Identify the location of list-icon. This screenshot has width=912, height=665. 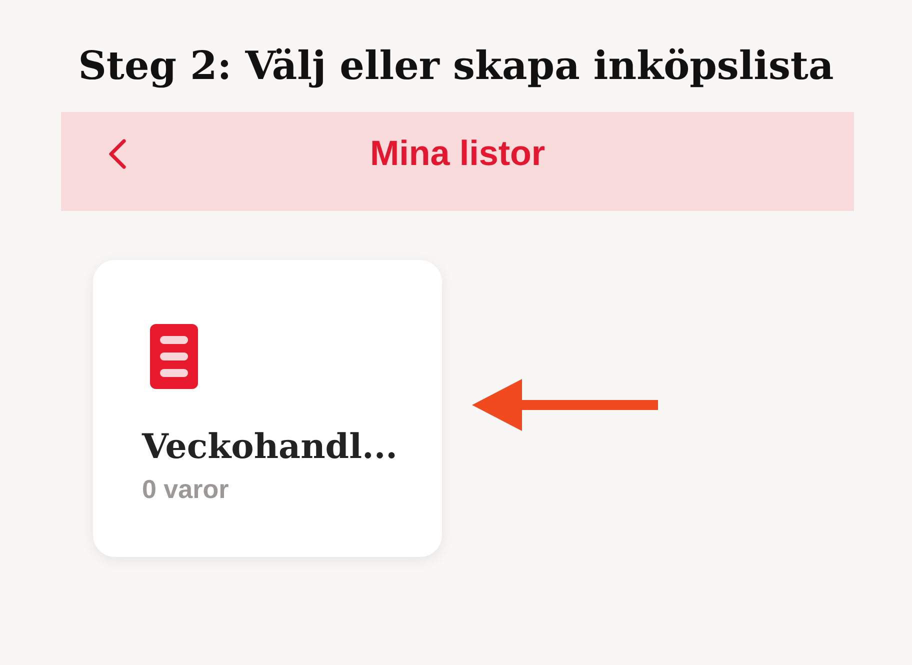
(174, 356).